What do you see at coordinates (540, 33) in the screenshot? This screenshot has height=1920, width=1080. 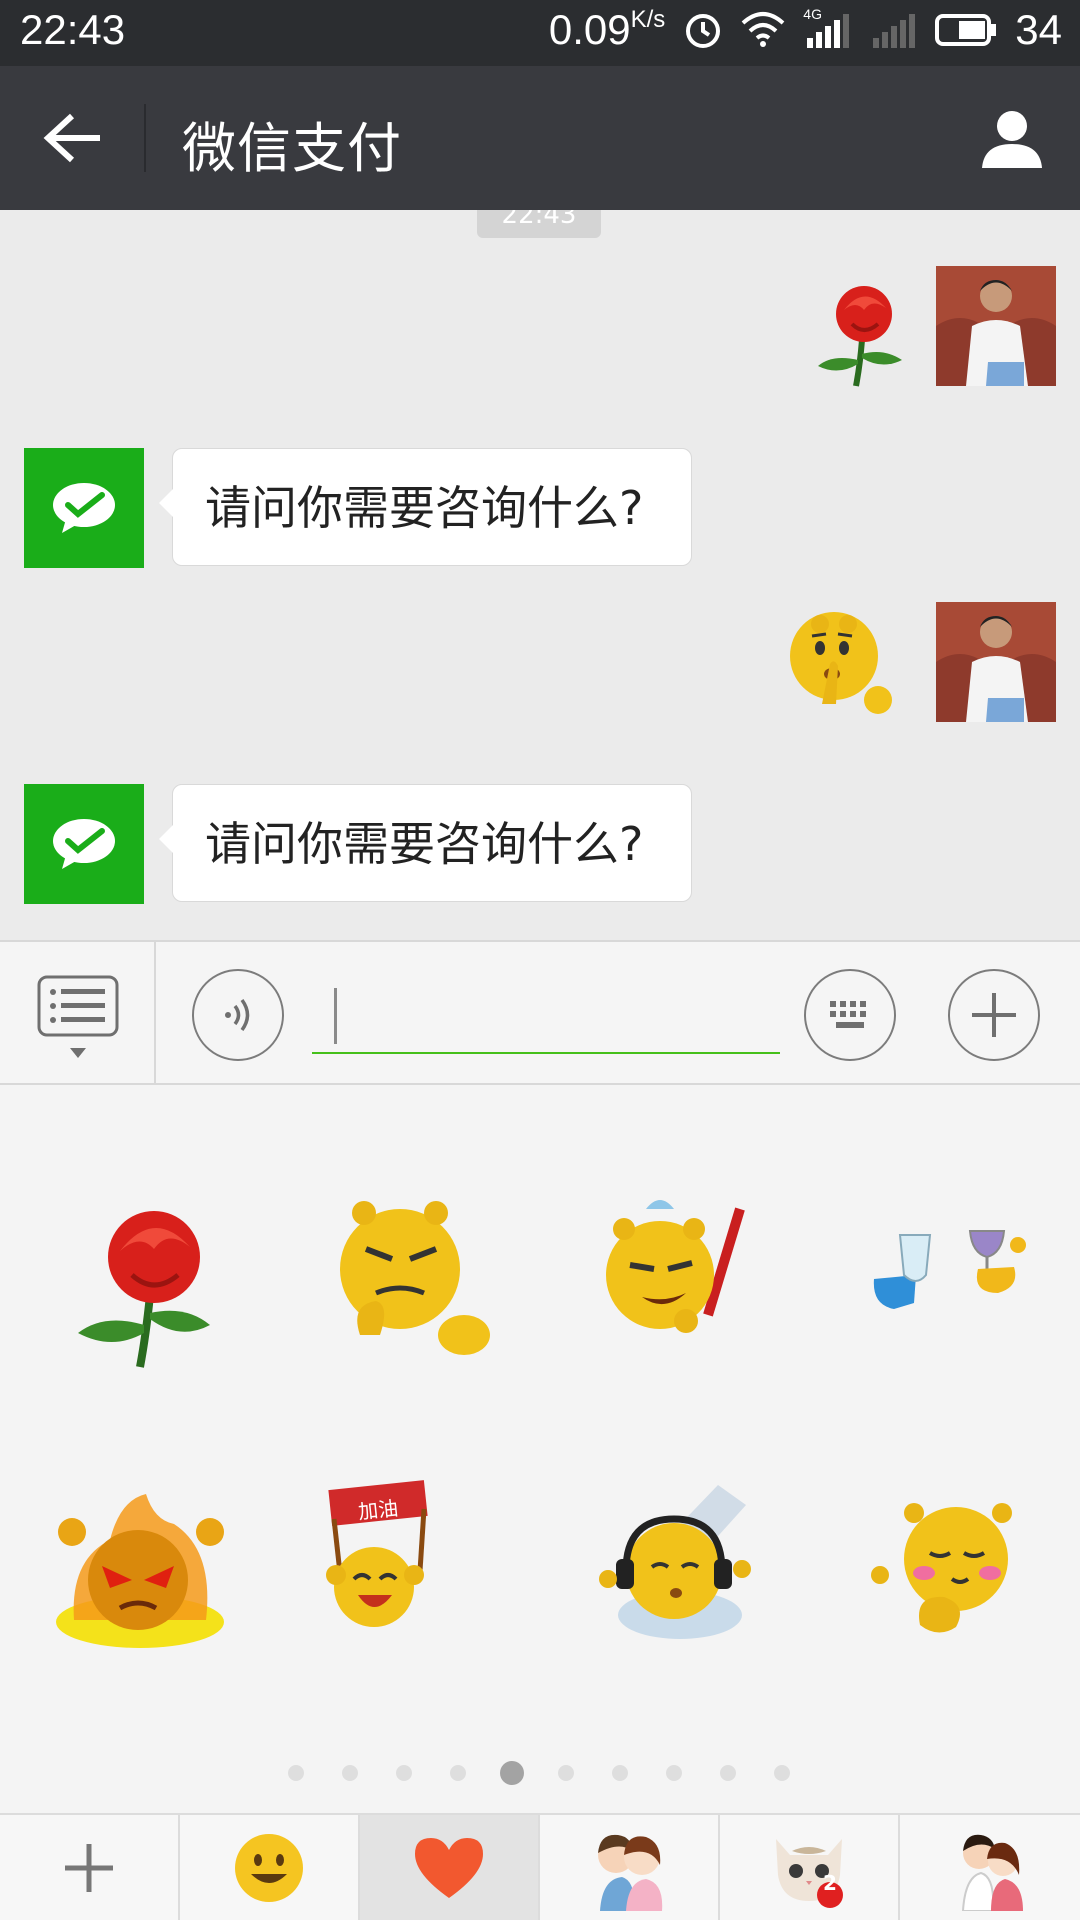 I see `status-bar: 22:43 0.09K/s 4G 34` at bounding box center [540, 33].